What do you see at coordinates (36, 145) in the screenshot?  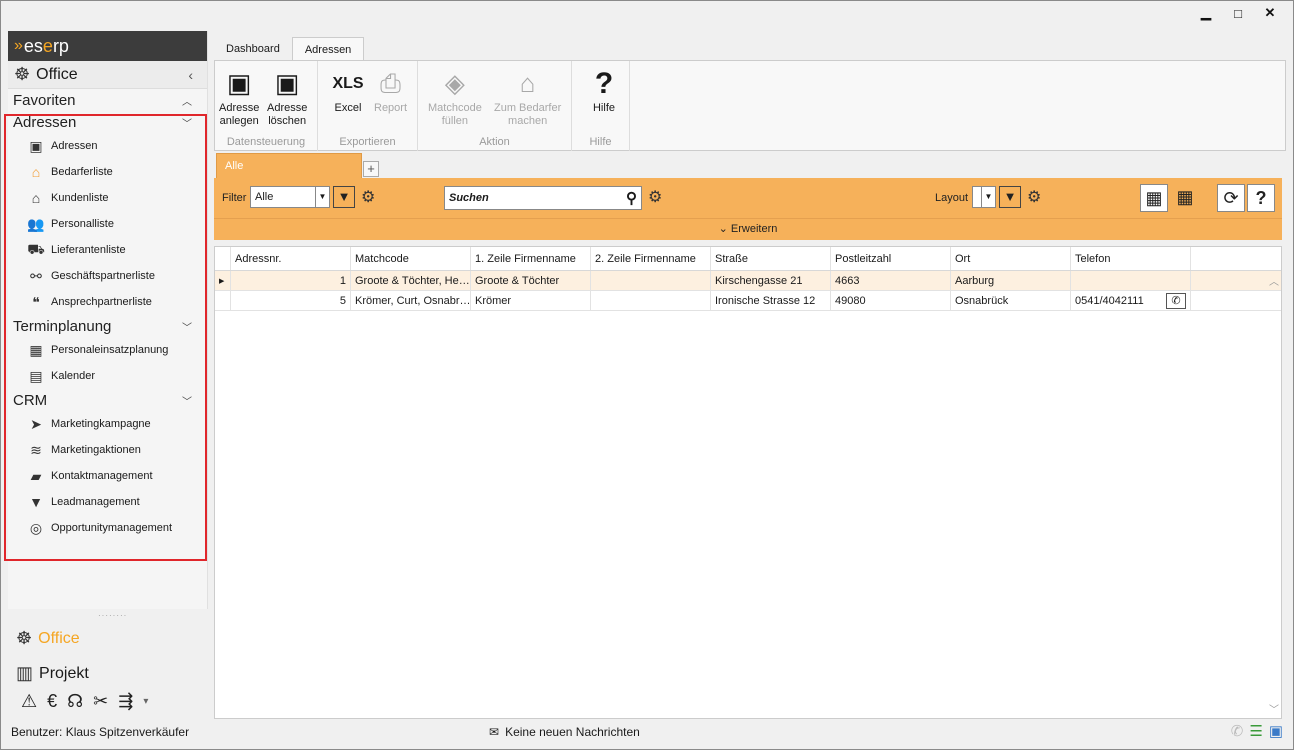 I see `address-book-icon: ▣` at bounding box center [36, 145].